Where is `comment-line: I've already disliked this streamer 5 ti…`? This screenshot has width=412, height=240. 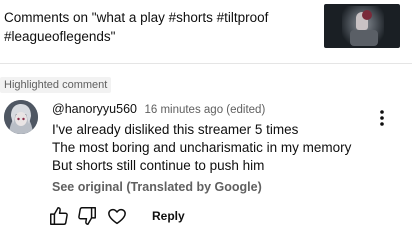
comment-line: I've already disliked this streamer 5 ti… is located at coordinates (175, 129).